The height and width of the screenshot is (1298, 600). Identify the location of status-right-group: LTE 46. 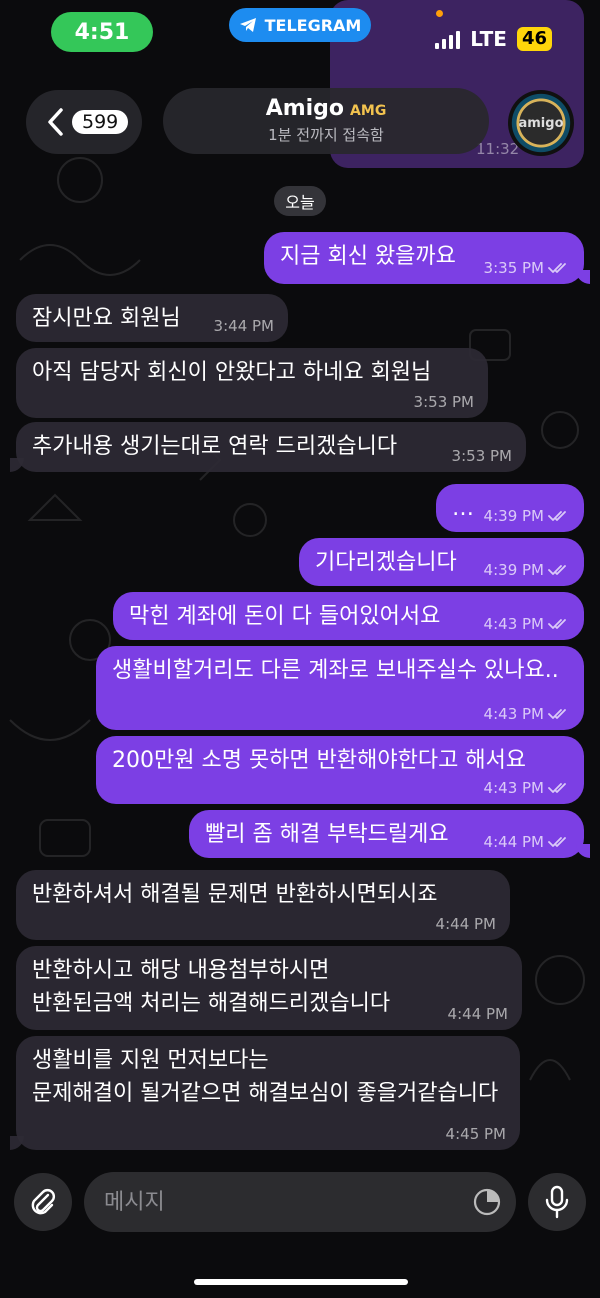
(493, 39).